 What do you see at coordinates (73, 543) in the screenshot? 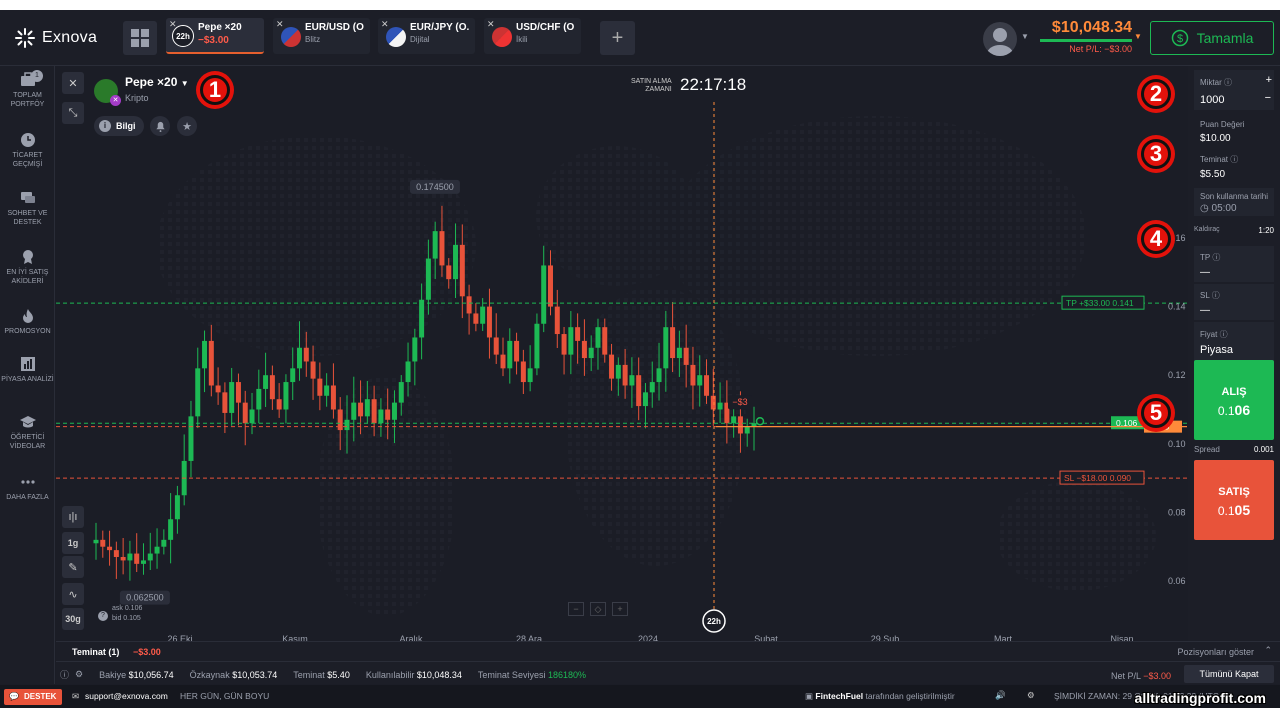
I see `timeframe-button: 1g` at bounding box center [73, 543].